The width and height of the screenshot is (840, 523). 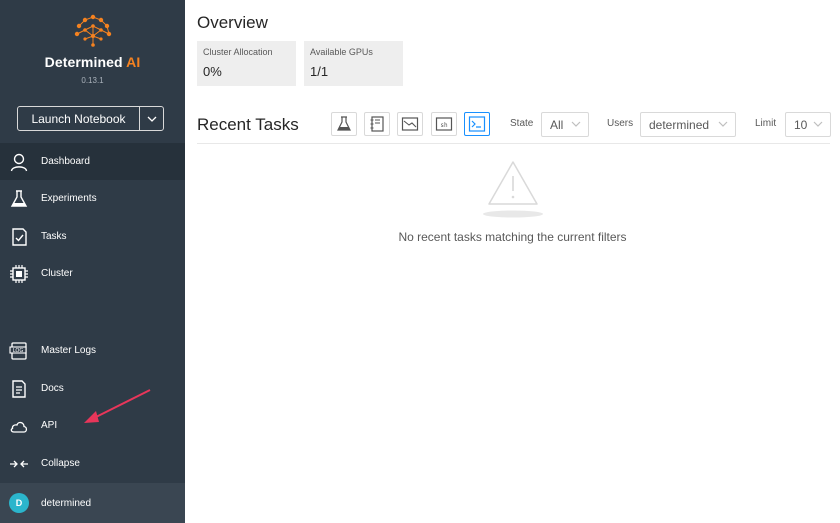 What do you see at coordinates (19, 162) in the screenshot?
I see `user-icon` at bounding box center [19, 162].